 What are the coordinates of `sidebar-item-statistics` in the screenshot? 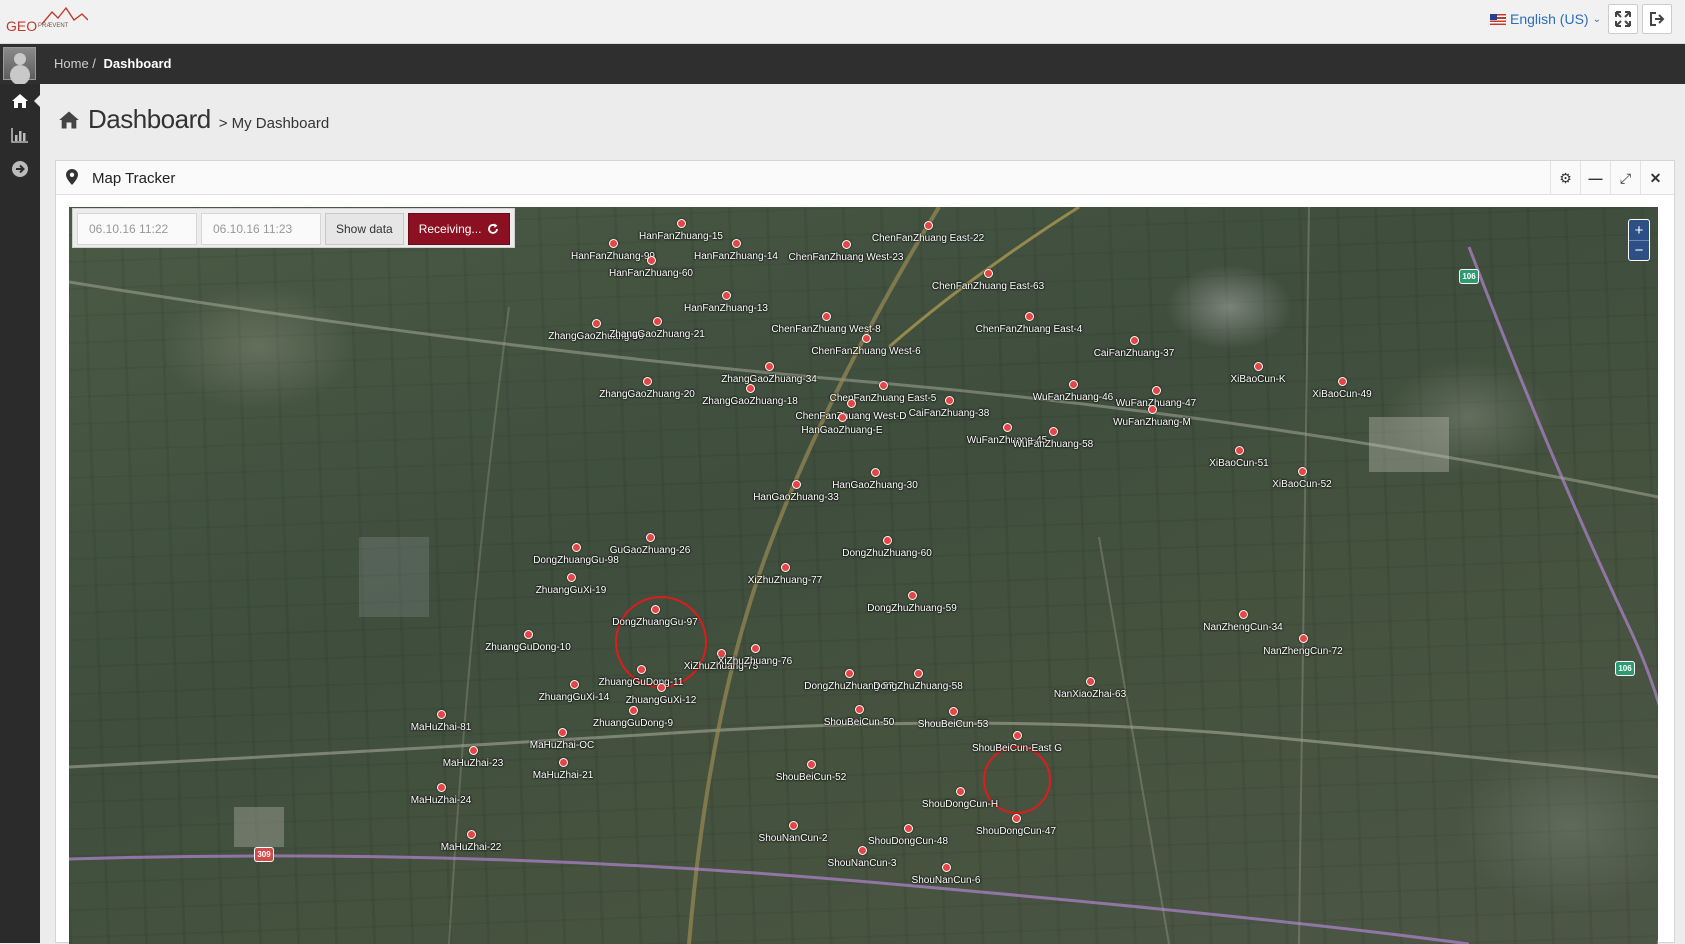 It's located at (20, 135).